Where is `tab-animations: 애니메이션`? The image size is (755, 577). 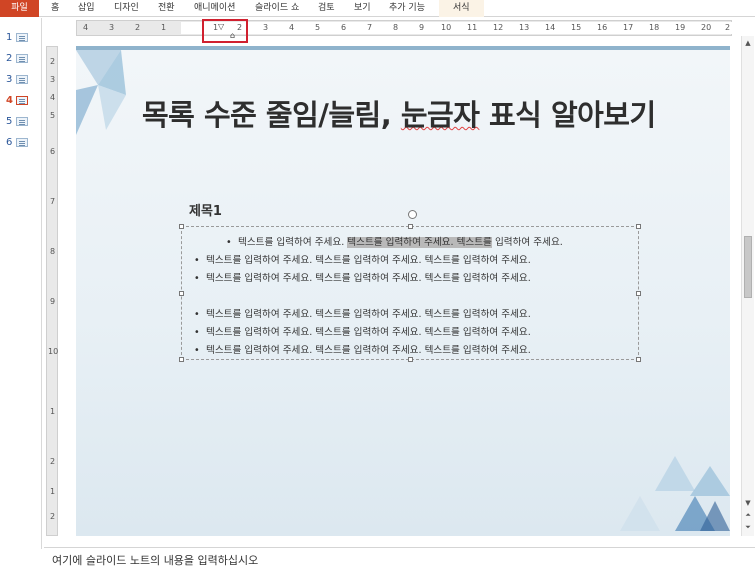 tab-animations: 애니메이션 is located at coordinates (214, 8).